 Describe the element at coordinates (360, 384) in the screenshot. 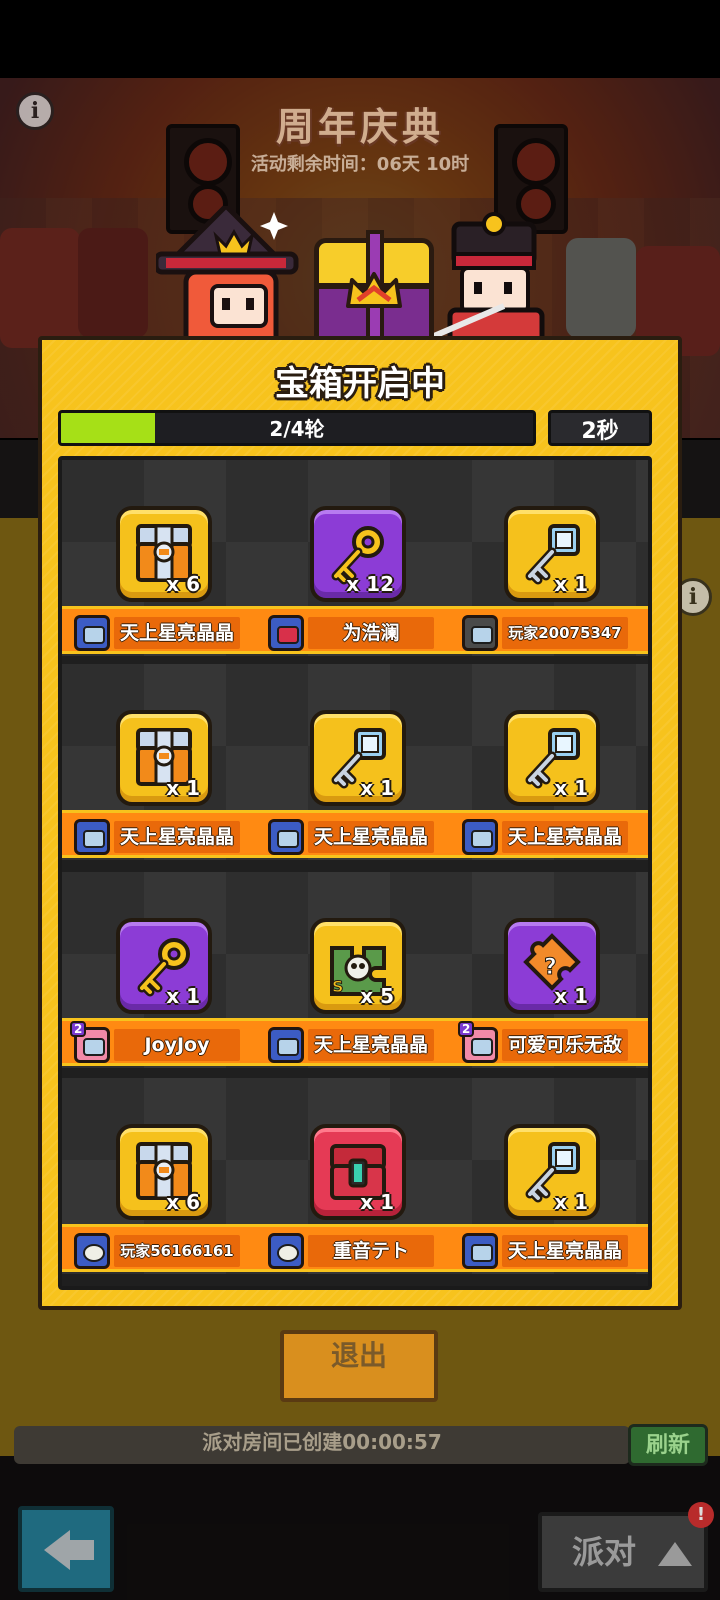

I see `panel-title: 宝箱开启中` at that location.